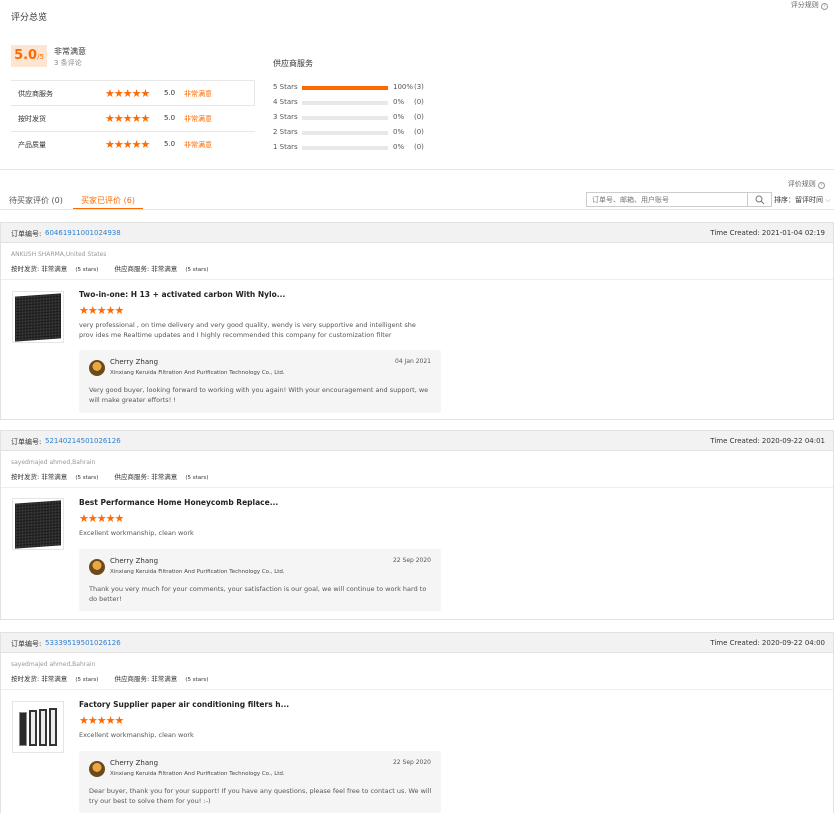  Describe the element at coordinates (804, 5) in the screenshot. I see `rating-rules-label: 评分规则` at that location.